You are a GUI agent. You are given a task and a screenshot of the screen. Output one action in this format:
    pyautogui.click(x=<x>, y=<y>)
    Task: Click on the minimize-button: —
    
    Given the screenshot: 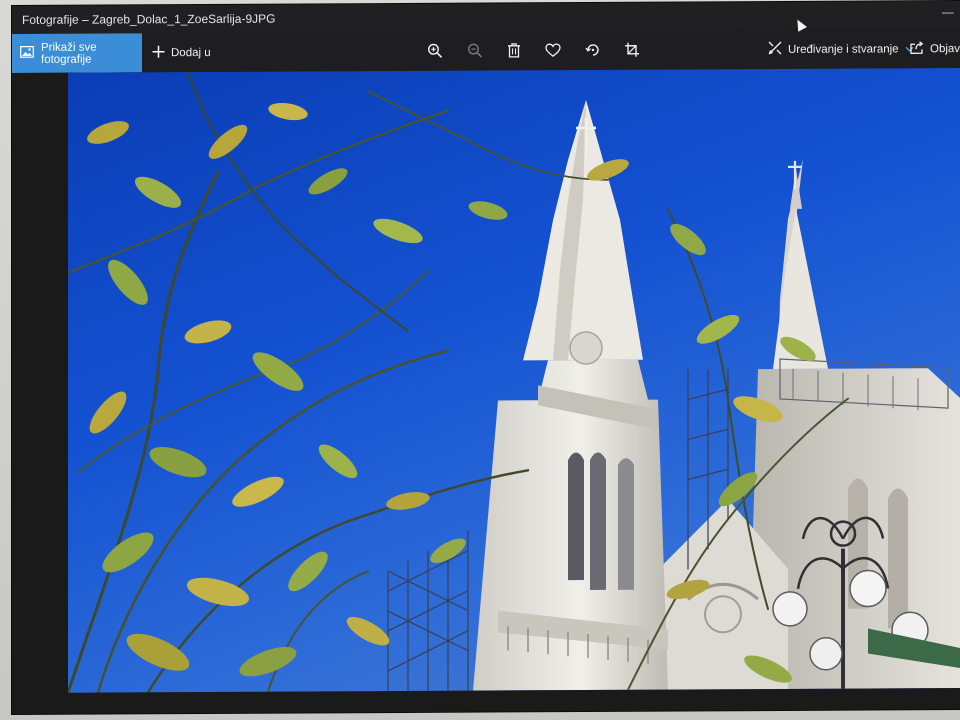 What is the action you would take?
    pyautogui.click(x=948, y=12)
    